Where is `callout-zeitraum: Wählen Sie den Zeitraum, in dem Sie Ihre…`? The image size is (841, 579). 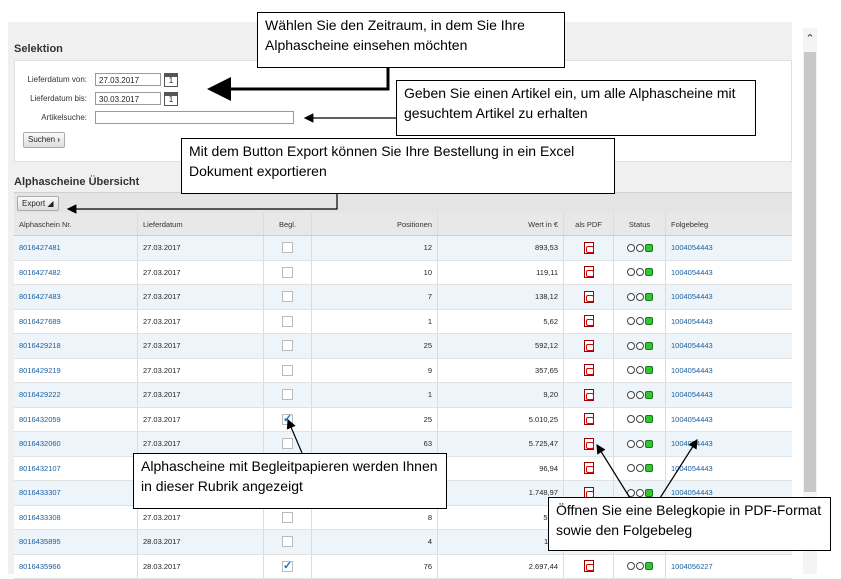
callout-zeitraum: Wählen Sie den Zeitraum, in dem Sie Ihre… is located at coordinates (411, 40).